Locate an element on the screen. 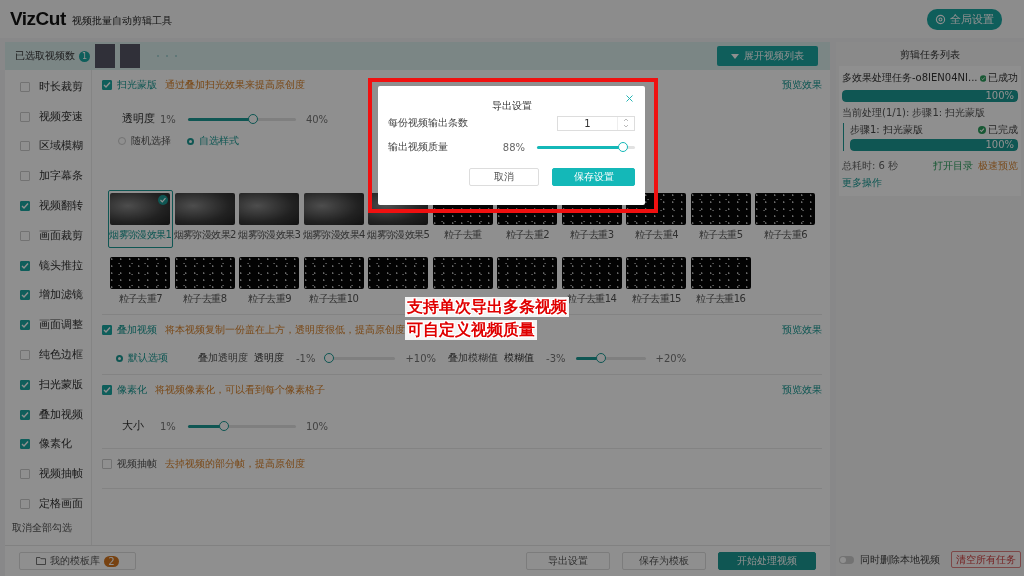 Image resolution: width=1024 pixels, height=576 pixels. expand-list-button: 展开视频列表 is located at coordinates (767, 56).